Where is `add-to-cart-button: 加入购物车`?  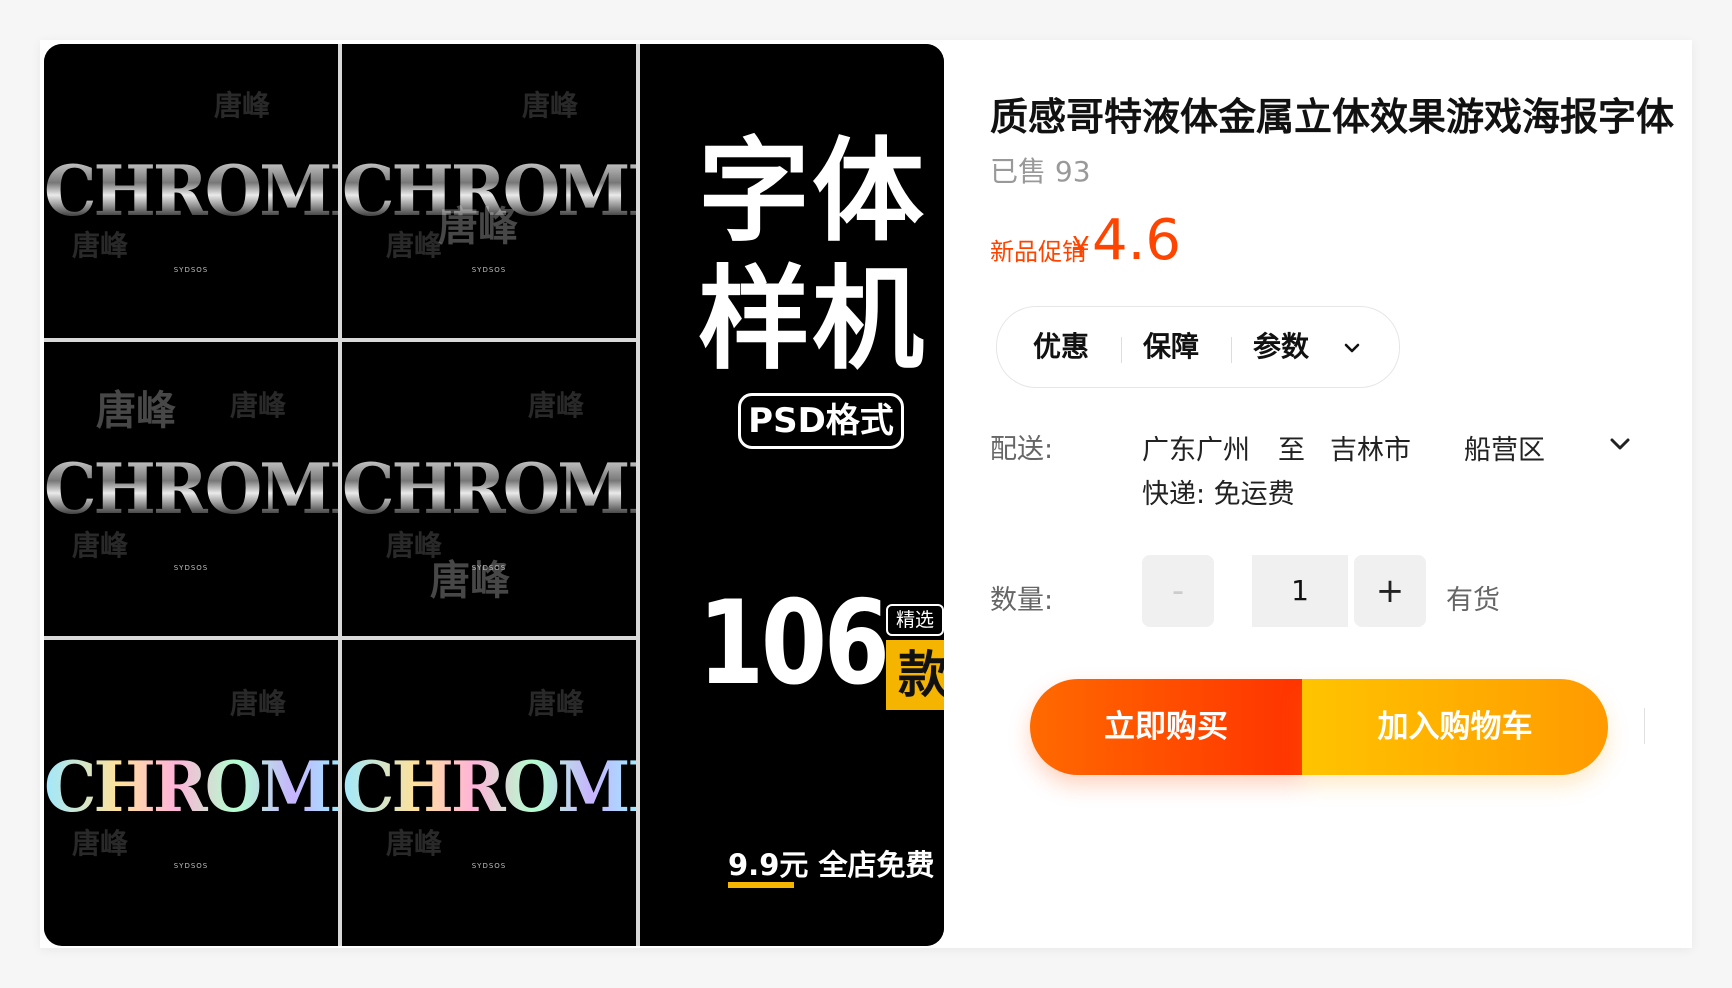 add-to-cart-button: 加入购物车 is located at coordinates (1455, 727).